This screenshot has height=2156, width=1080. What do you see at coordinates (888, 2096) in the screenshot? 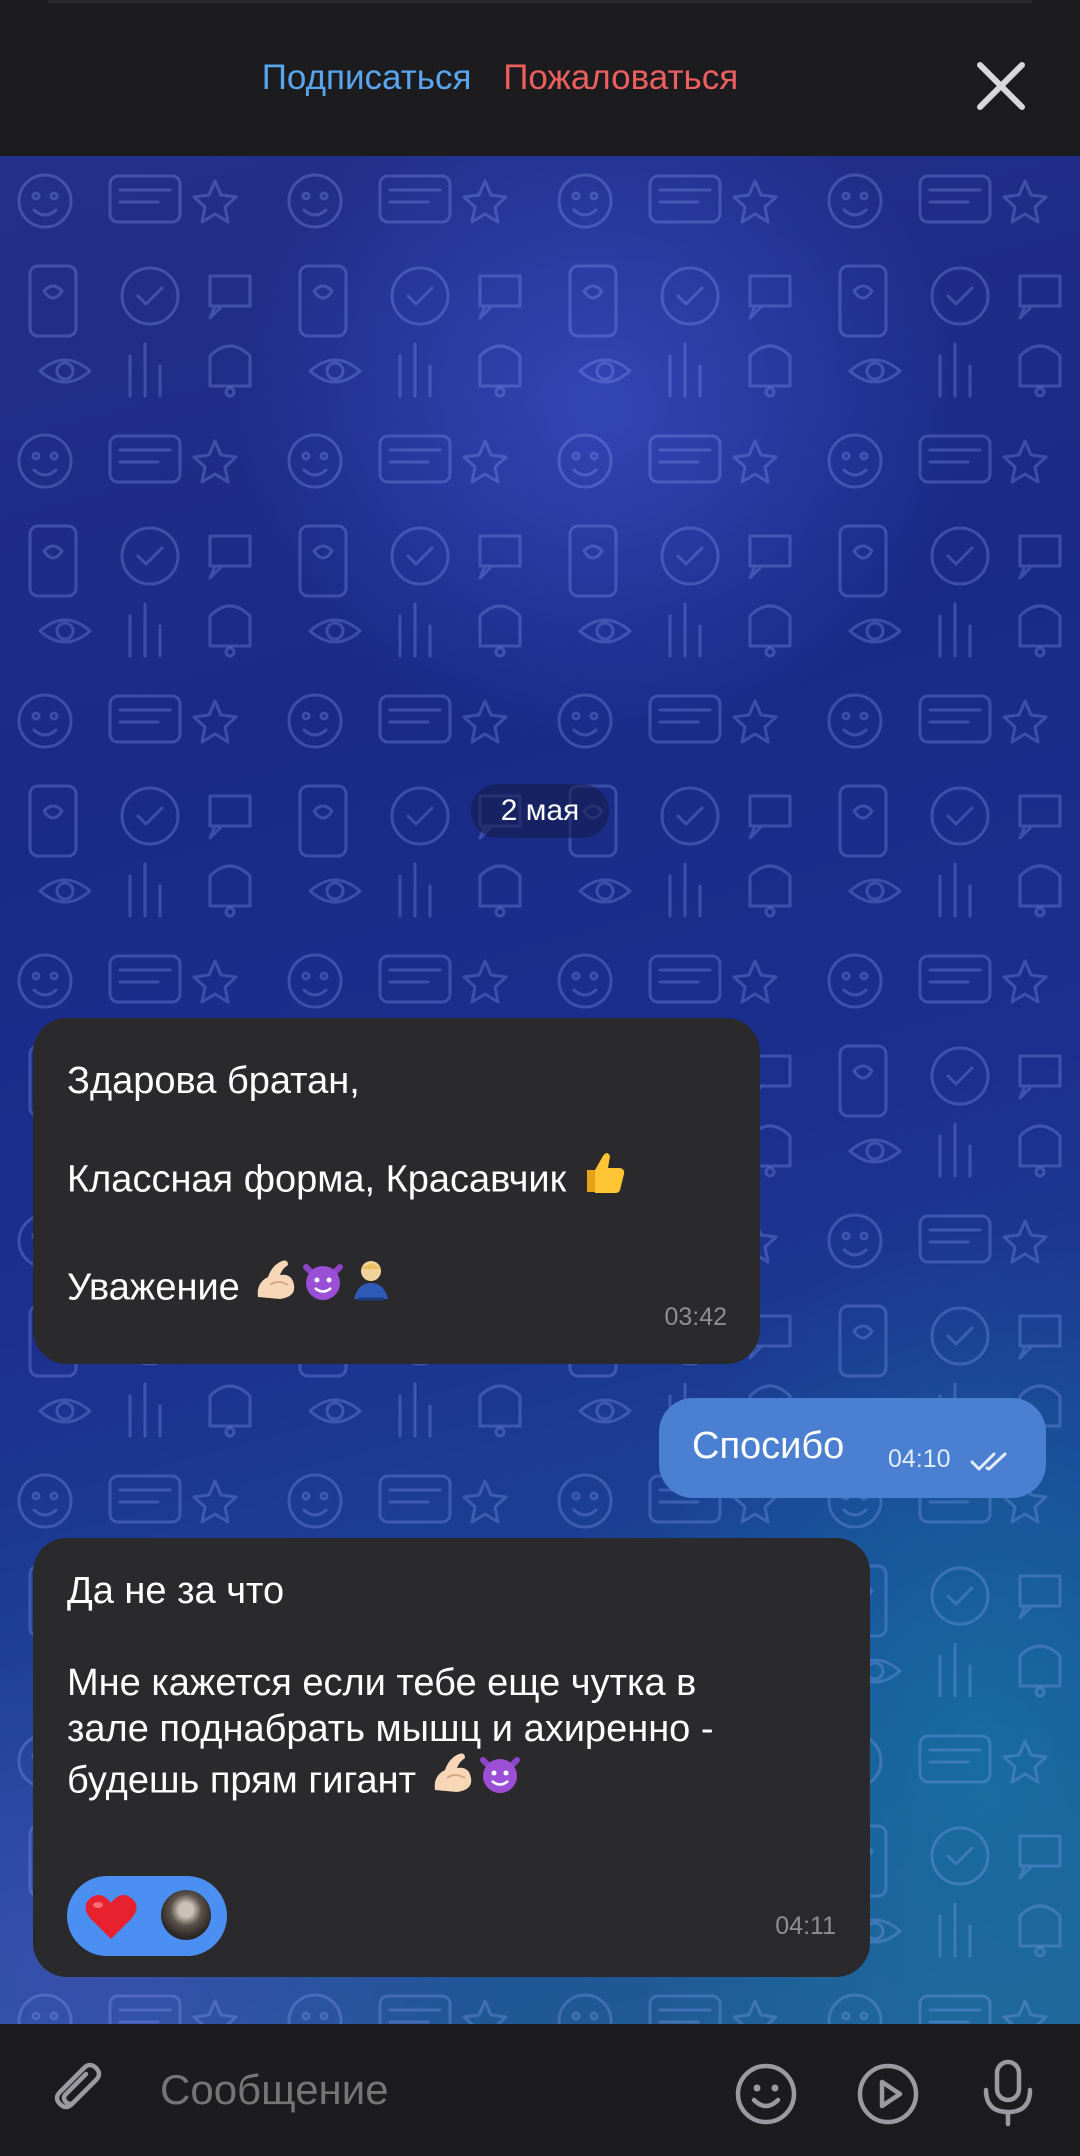
I see `video-message-icon` at bounding box center [888, 2096].